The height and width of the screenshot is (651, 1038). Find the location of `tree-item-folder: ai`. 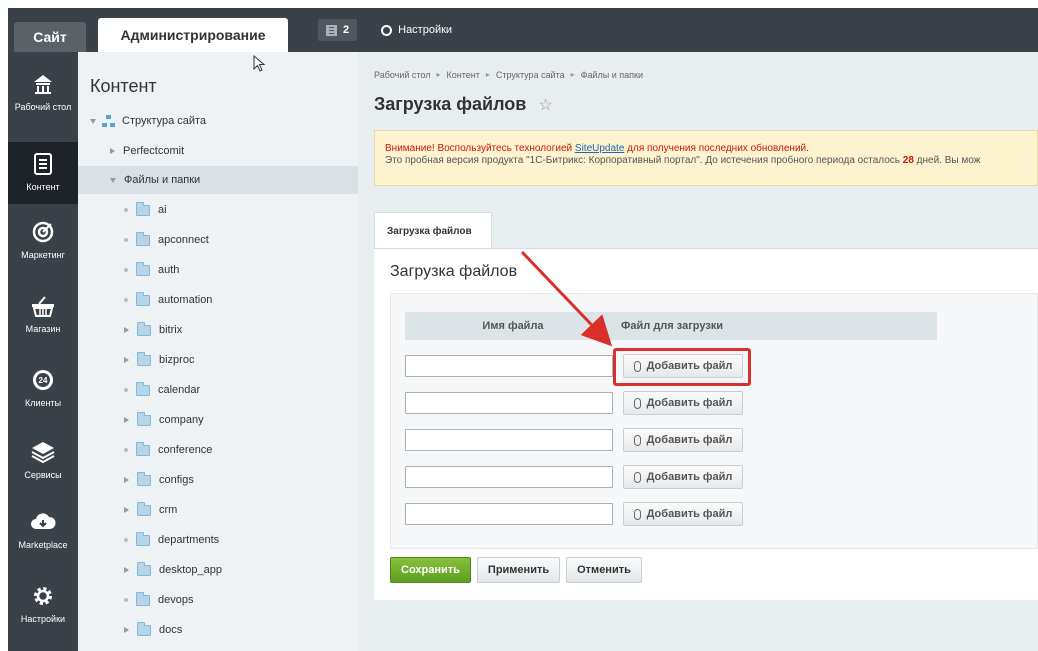

tree-item-folder: ai is located at coordinates (218, 210).